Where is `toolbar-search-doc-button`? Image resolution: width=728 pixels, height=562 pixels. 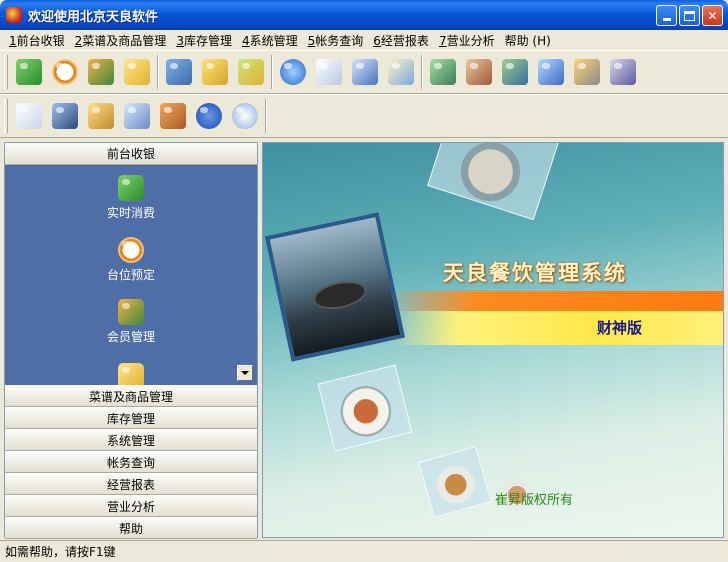 toolbar-search-doc-button is located at coordinates (329, 72).